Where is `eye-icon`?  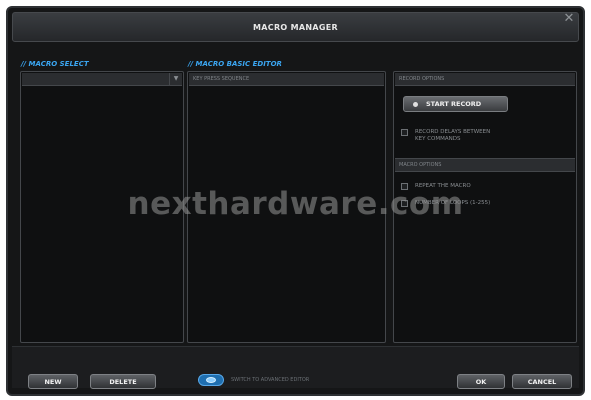 eye-icon is located at coordinates (211, 380).